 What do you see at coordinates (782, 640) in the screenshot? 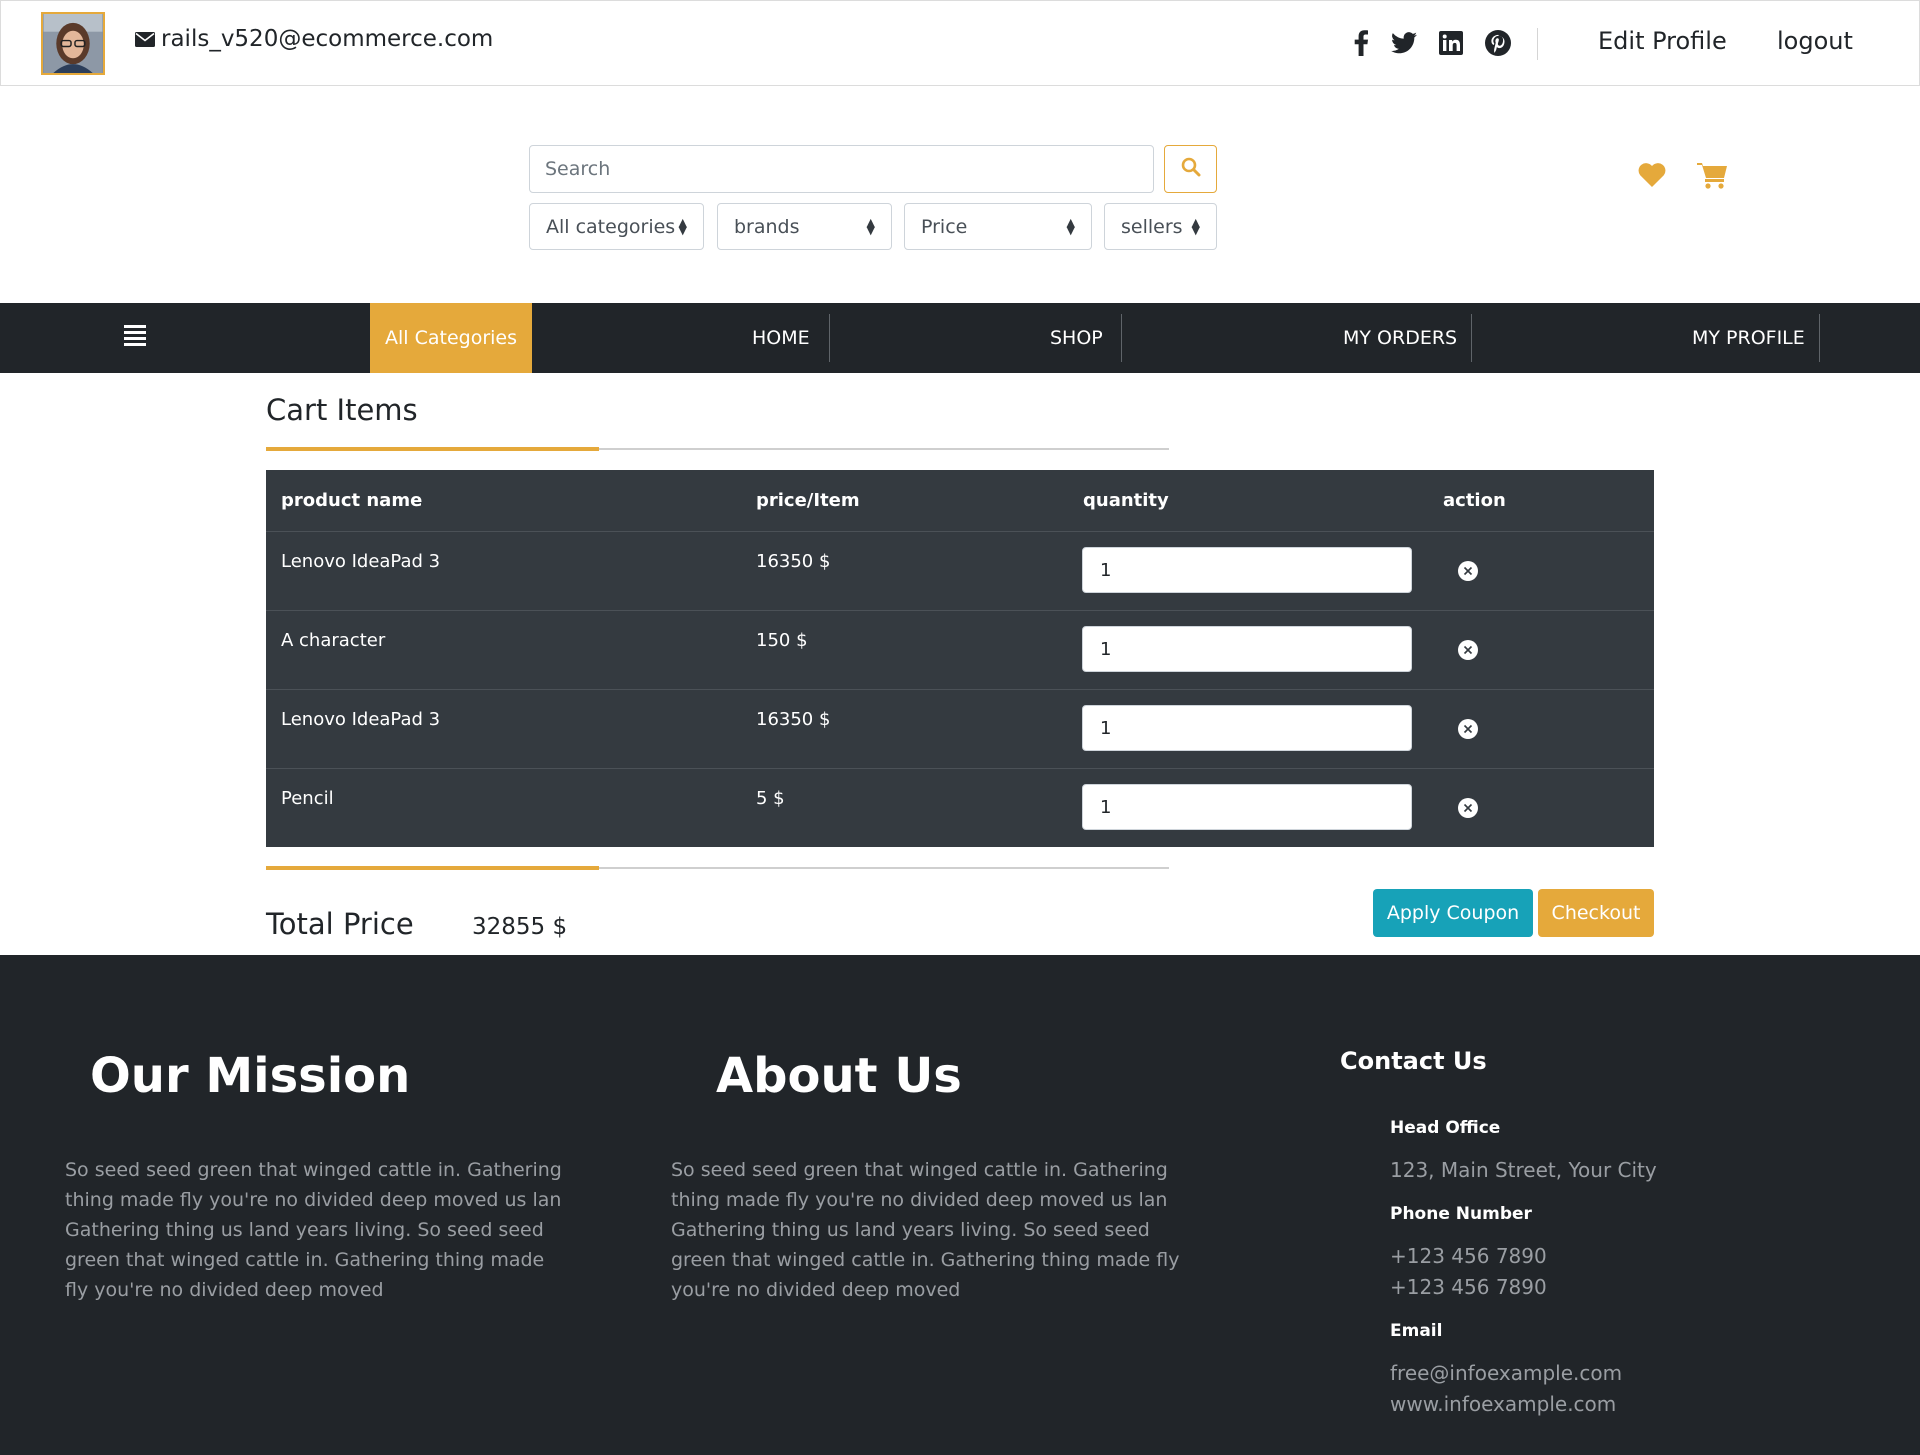
I see `product-price: 150 $` at bounding box center [782, 640].